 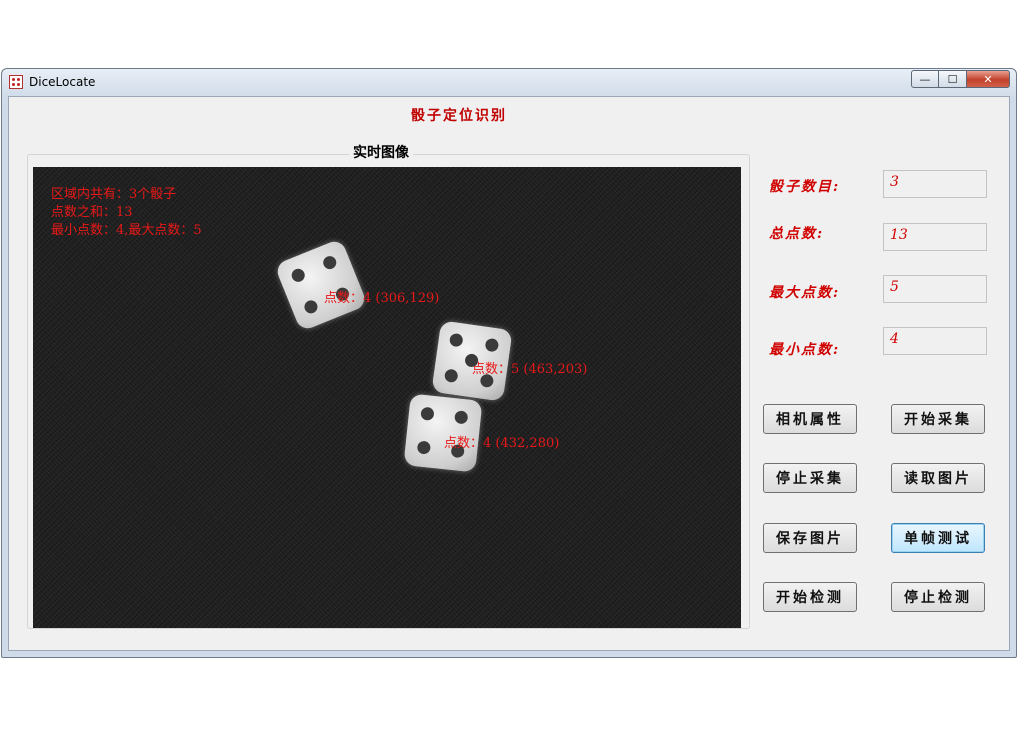 What do you see at coordinates (62, 82) in the screenshot?
I see `window-title: DiceLocate` at bounding box center [62, 82].